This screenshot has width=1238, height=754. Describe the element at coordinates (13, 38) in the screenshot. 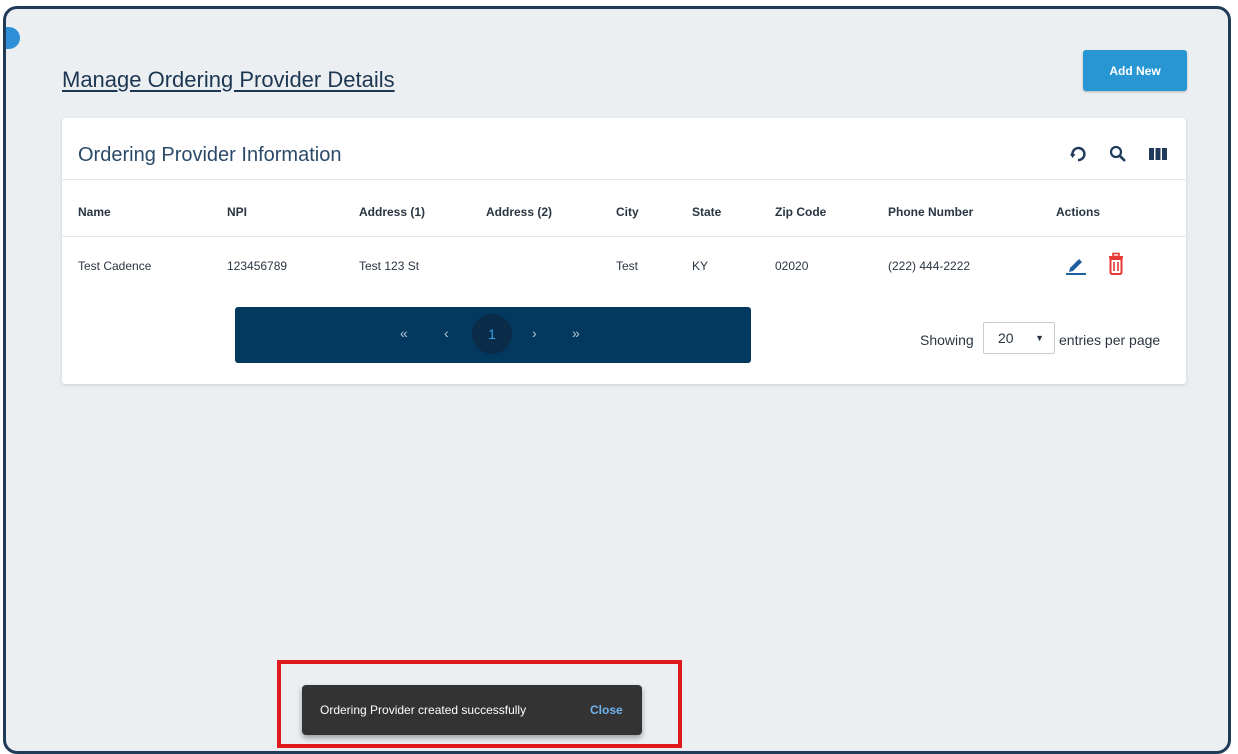

I see `sidebar-toggle` at that location.